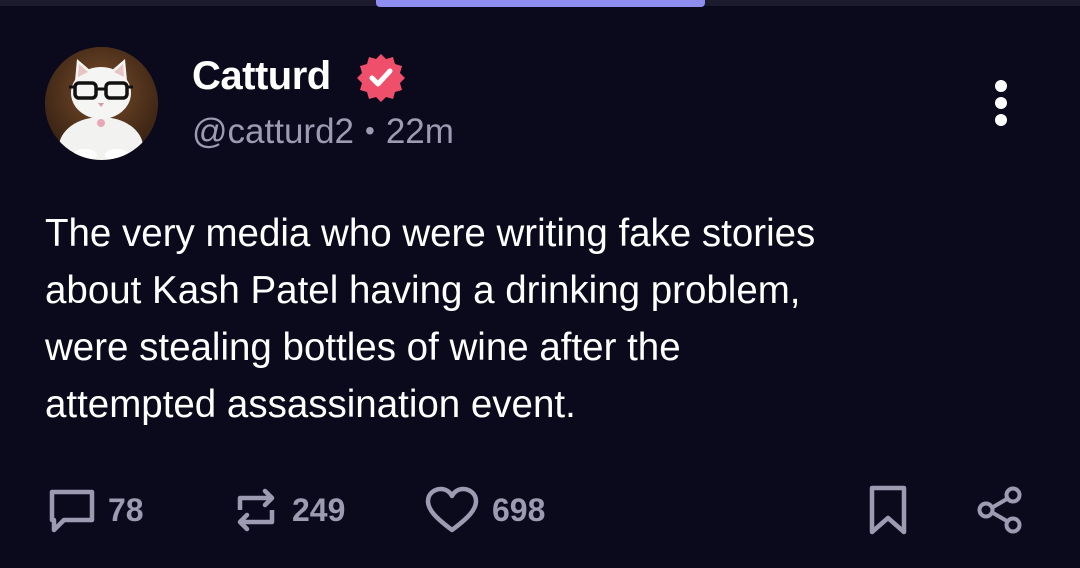 The width and height of the screenshot is (1080, 568). I want to click on speech-bubble-icon, so click(72, 511).